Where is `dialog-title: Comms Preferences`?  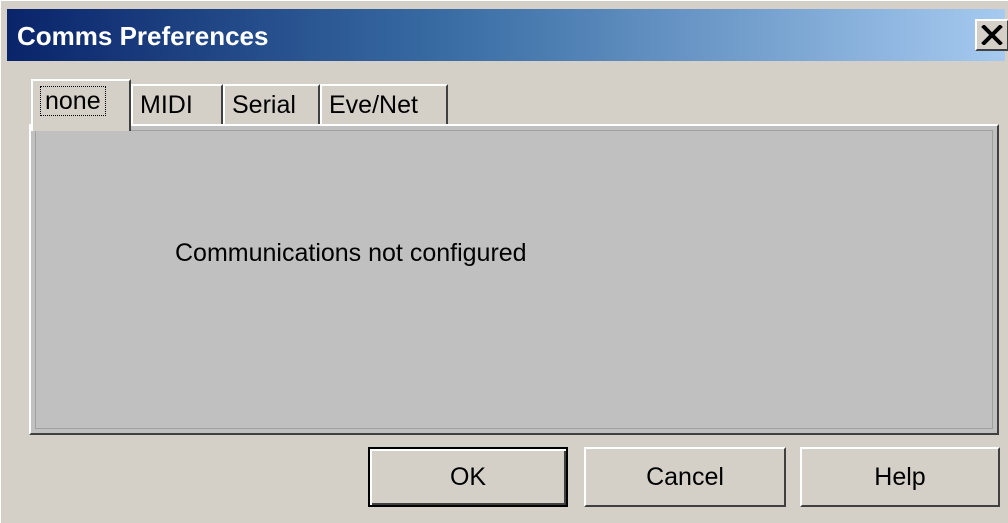 dialog-title: Comms Preferences is located at coordinates (143, 36).